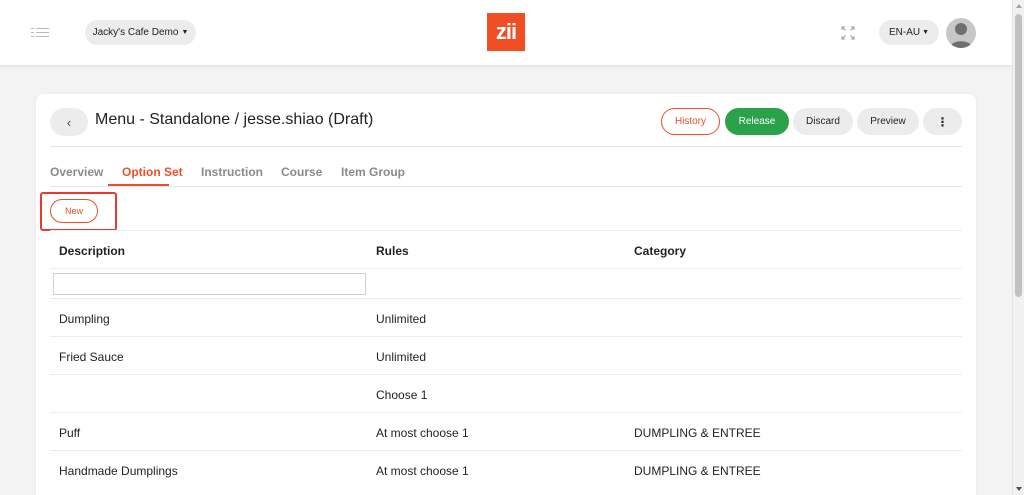  Describe the element at coordinates (848, 33) in the screenshot. I see `fullscreen-icon` at that location.